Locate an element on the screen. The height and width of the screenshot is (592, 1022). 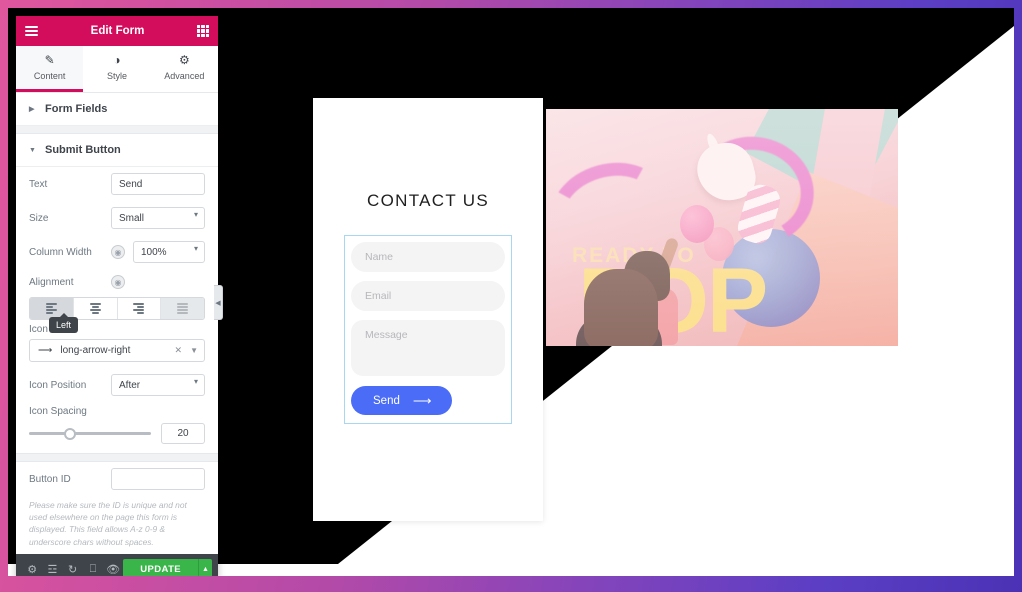
control-text: Text is located at coordinates (117, 184).